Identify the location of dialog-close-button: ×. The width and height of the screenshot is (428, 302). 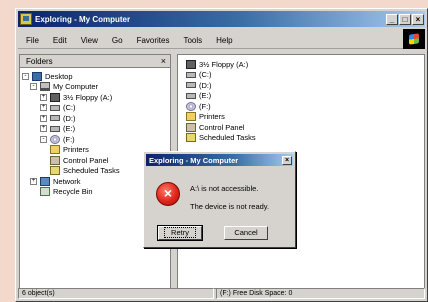
(287, 160).